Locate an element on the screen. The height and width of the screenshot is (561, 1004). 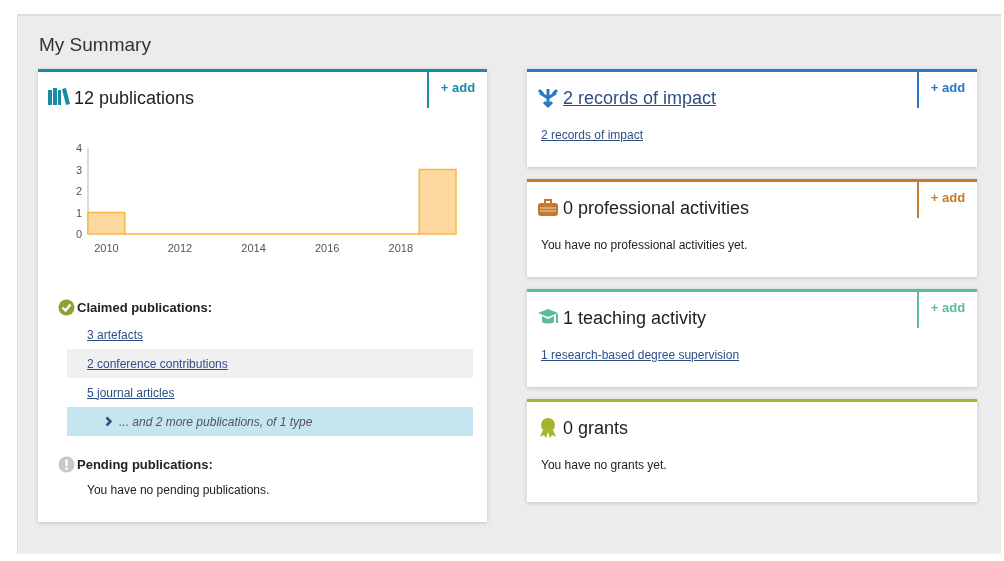
check-circle-icon is located at coordinates (66, 307).